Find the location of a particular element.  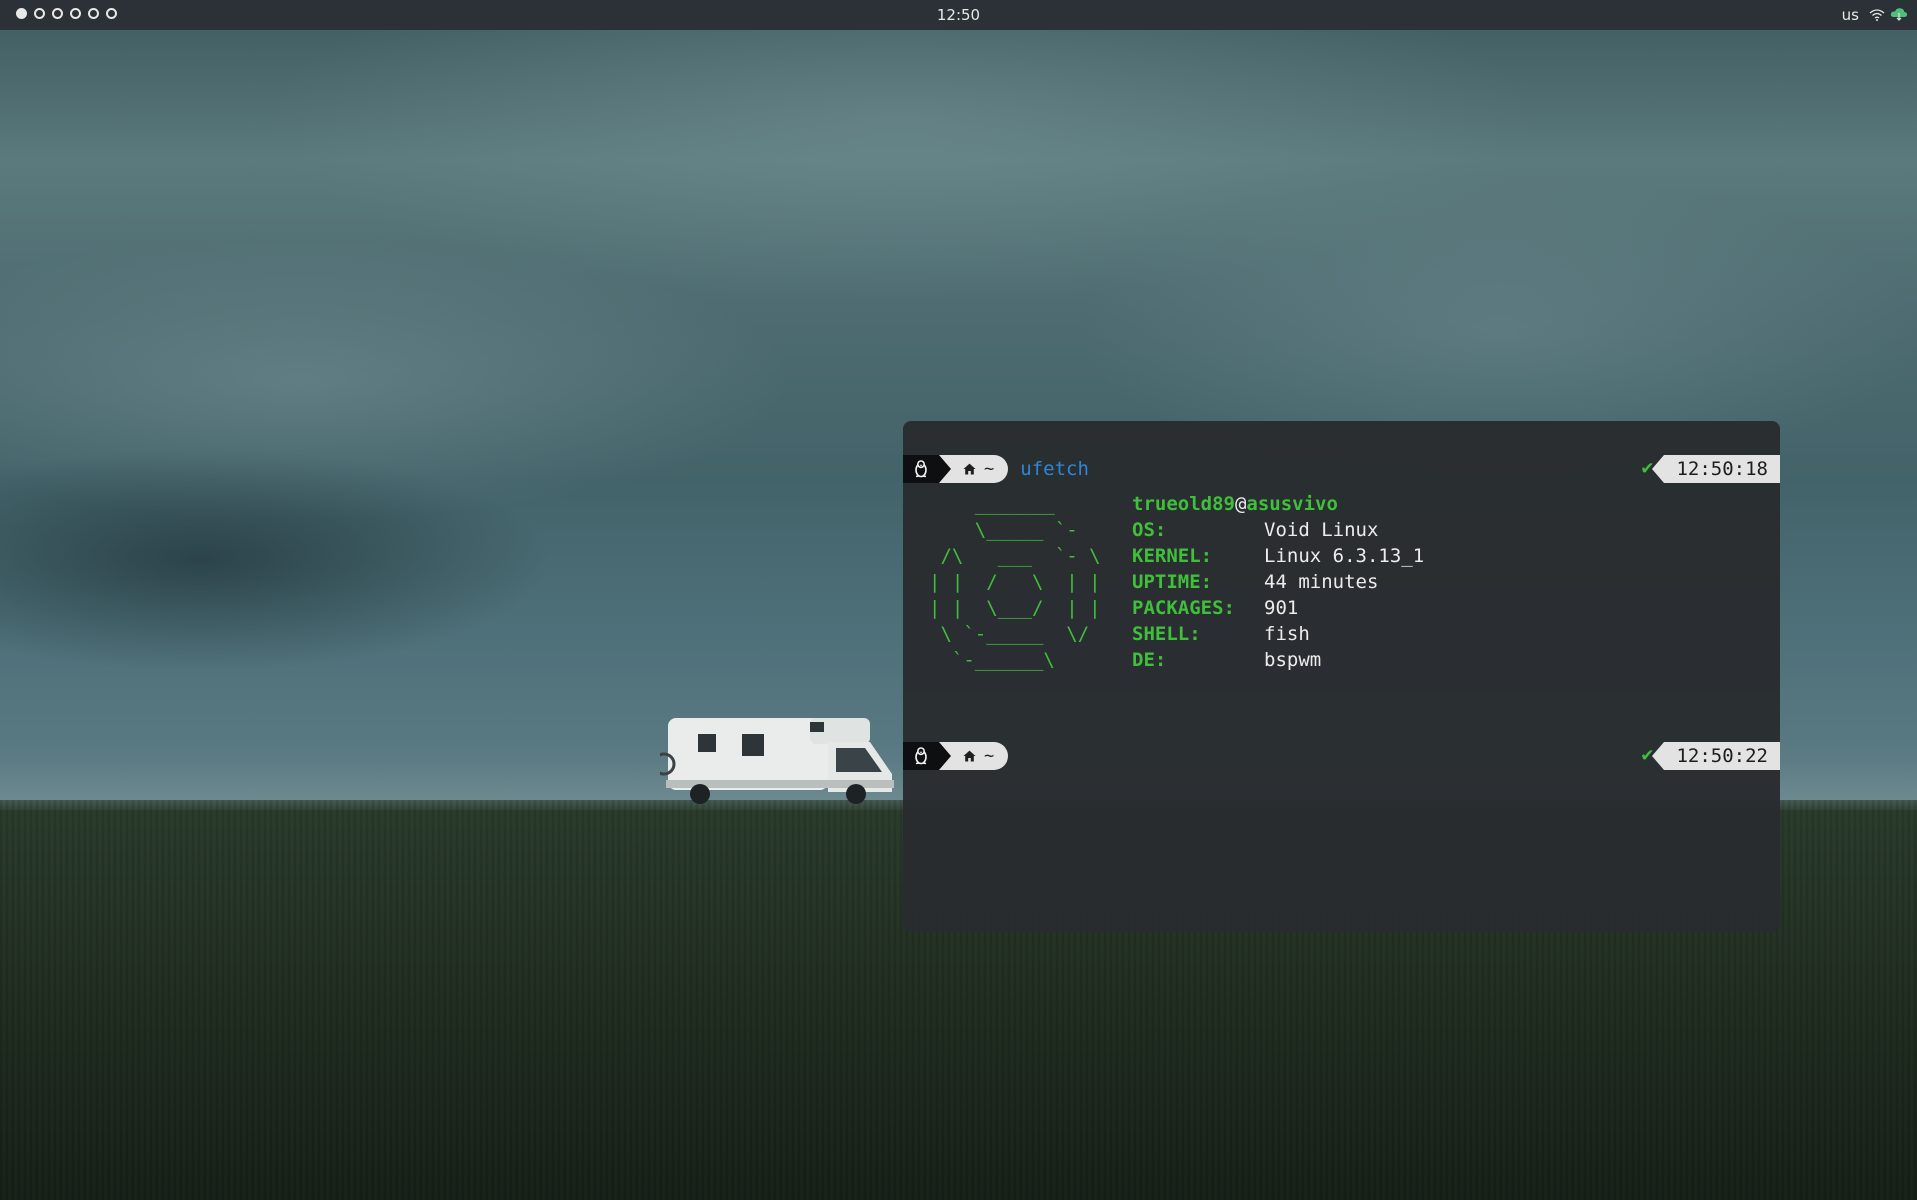

prompt-right-segments: ✔ 12:50:22 is located at coordinates (1710, 756).